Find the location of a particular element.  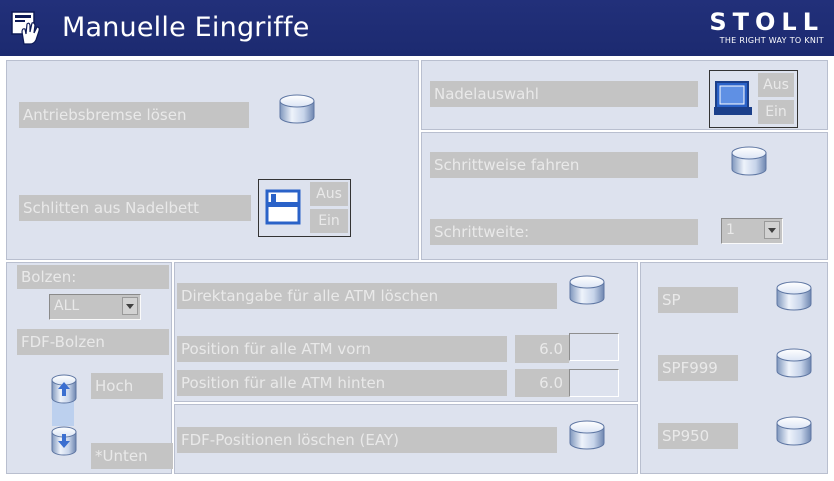

bolts-up-label: Hoch is located at coordinates (127, 386).